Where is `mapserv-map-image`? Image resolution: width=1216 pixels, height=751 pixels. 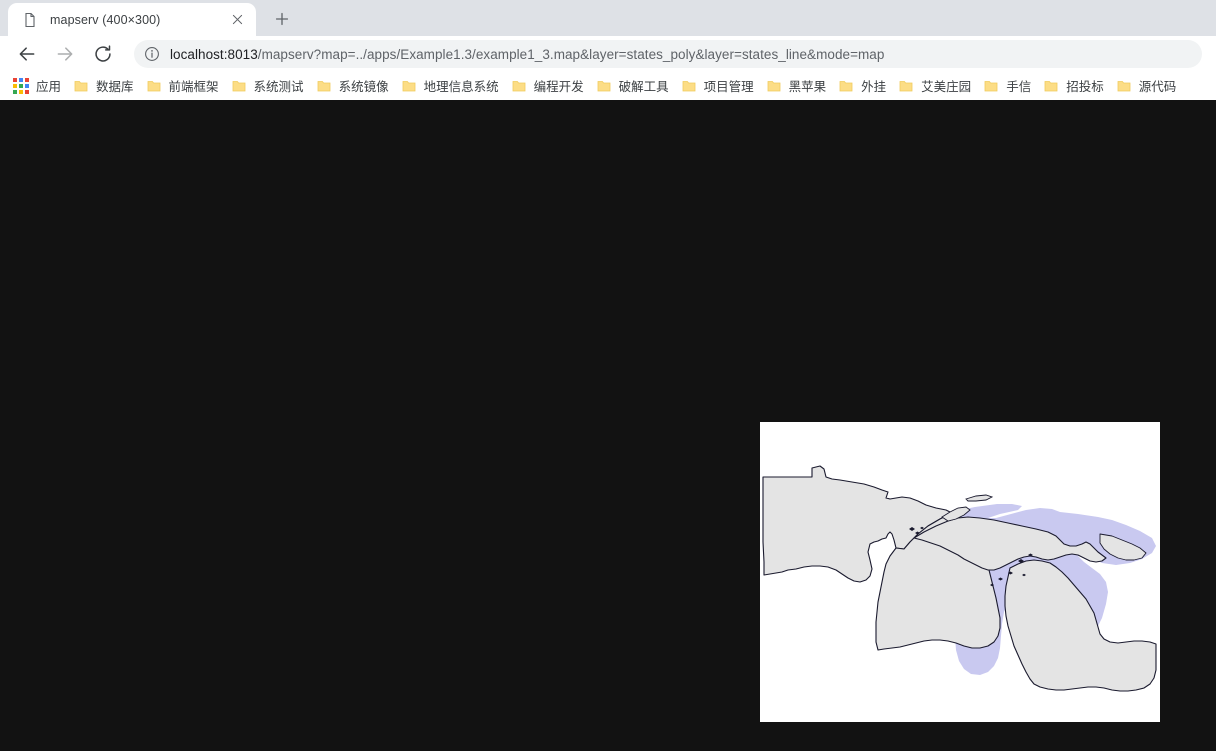 mapserv-map-image is located at coordinates (960, 572).